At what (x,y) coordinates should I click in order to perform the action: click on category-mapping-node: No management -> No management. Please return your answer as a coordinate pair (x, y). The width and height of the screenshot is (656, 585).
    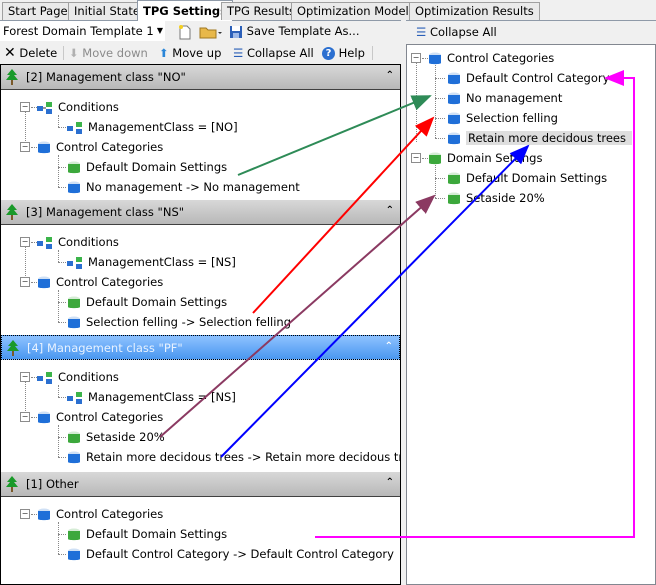
    Looking at the image, I should click on (183, 187).